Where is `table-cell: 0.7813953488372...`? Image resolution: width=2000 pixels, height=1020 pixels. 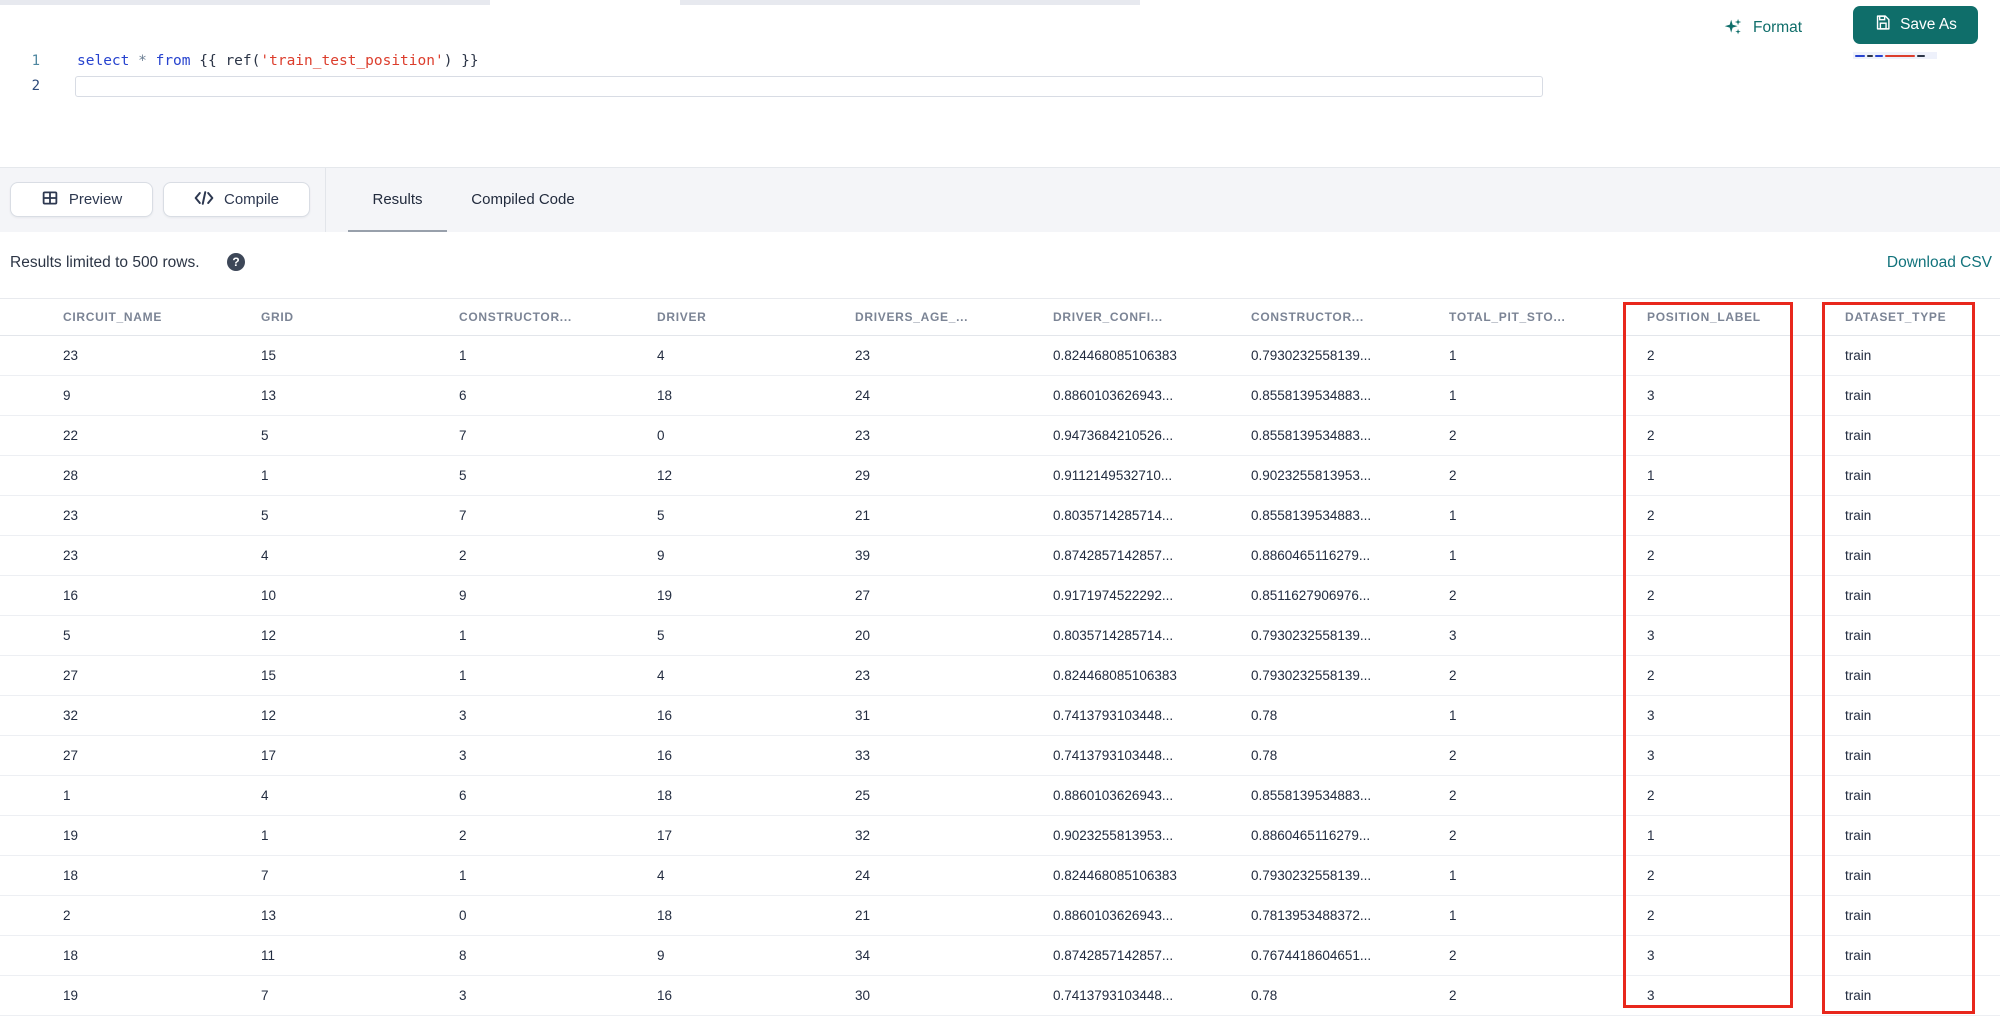
table-cell: 0.7813953488372... is located at coordinates (1311, 915).